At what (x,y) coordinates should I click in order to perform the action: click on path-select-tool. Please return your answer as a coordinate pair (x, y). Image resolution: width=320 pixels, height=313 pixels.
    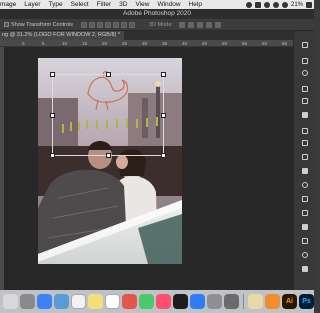
    Looking at the image, I should click on (304, 226).